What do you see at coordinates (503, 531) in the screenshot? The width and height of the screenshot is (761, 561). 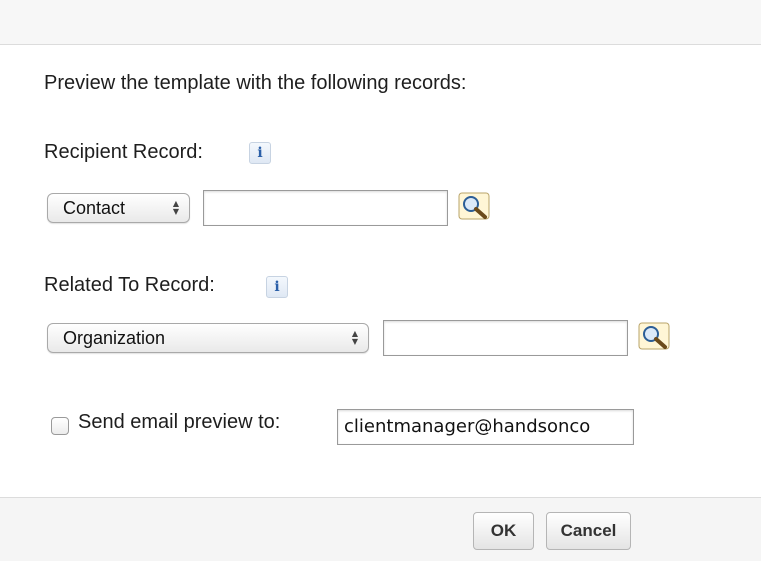 I see `ok-button: OK` at bounding box center [503, 531].